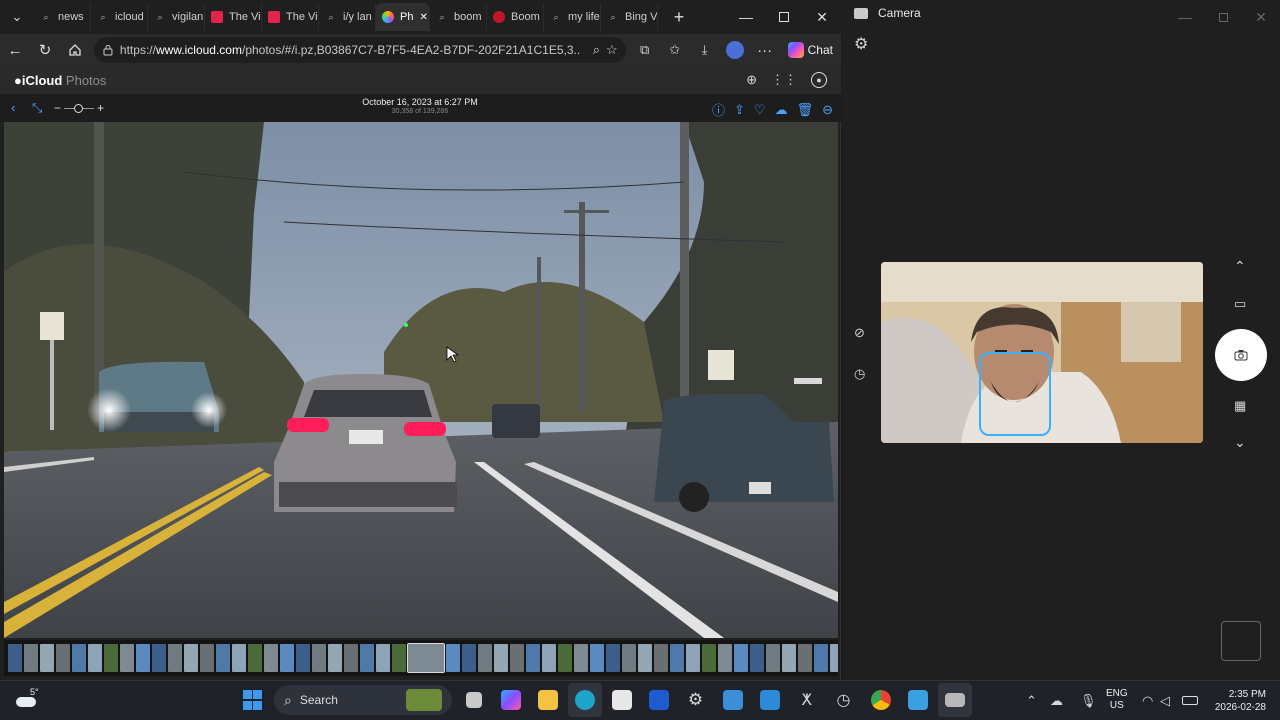 This screenshot has width=1280, height=720. What do you see at coordinates (176, 17) in the screenshot?
I see `tab-2: ⌕ vigilan` at bounding box center [176, 17].